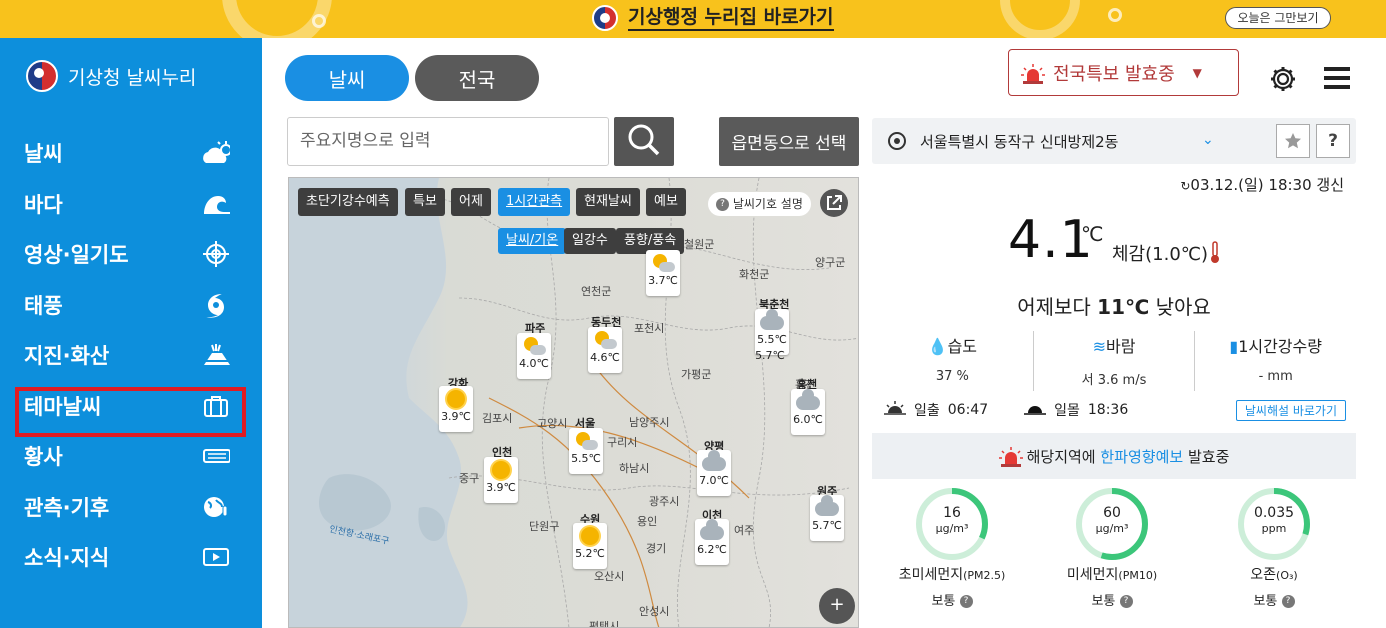 Image resolution: width=1386 pixels, height=628 pixels. I want to click on air-quality-pm25: 16 μg/m³ 초미세먼지(PM2.5) 보통 ?, so click(952, 547).